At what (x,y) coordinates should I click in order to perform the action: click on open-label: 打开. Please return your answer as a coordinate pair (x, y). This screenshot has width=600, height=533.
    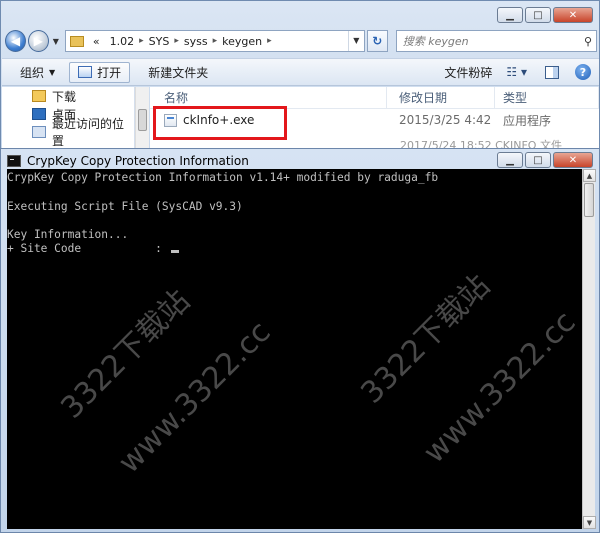
    Looking at the image, I should click on (109, 72).